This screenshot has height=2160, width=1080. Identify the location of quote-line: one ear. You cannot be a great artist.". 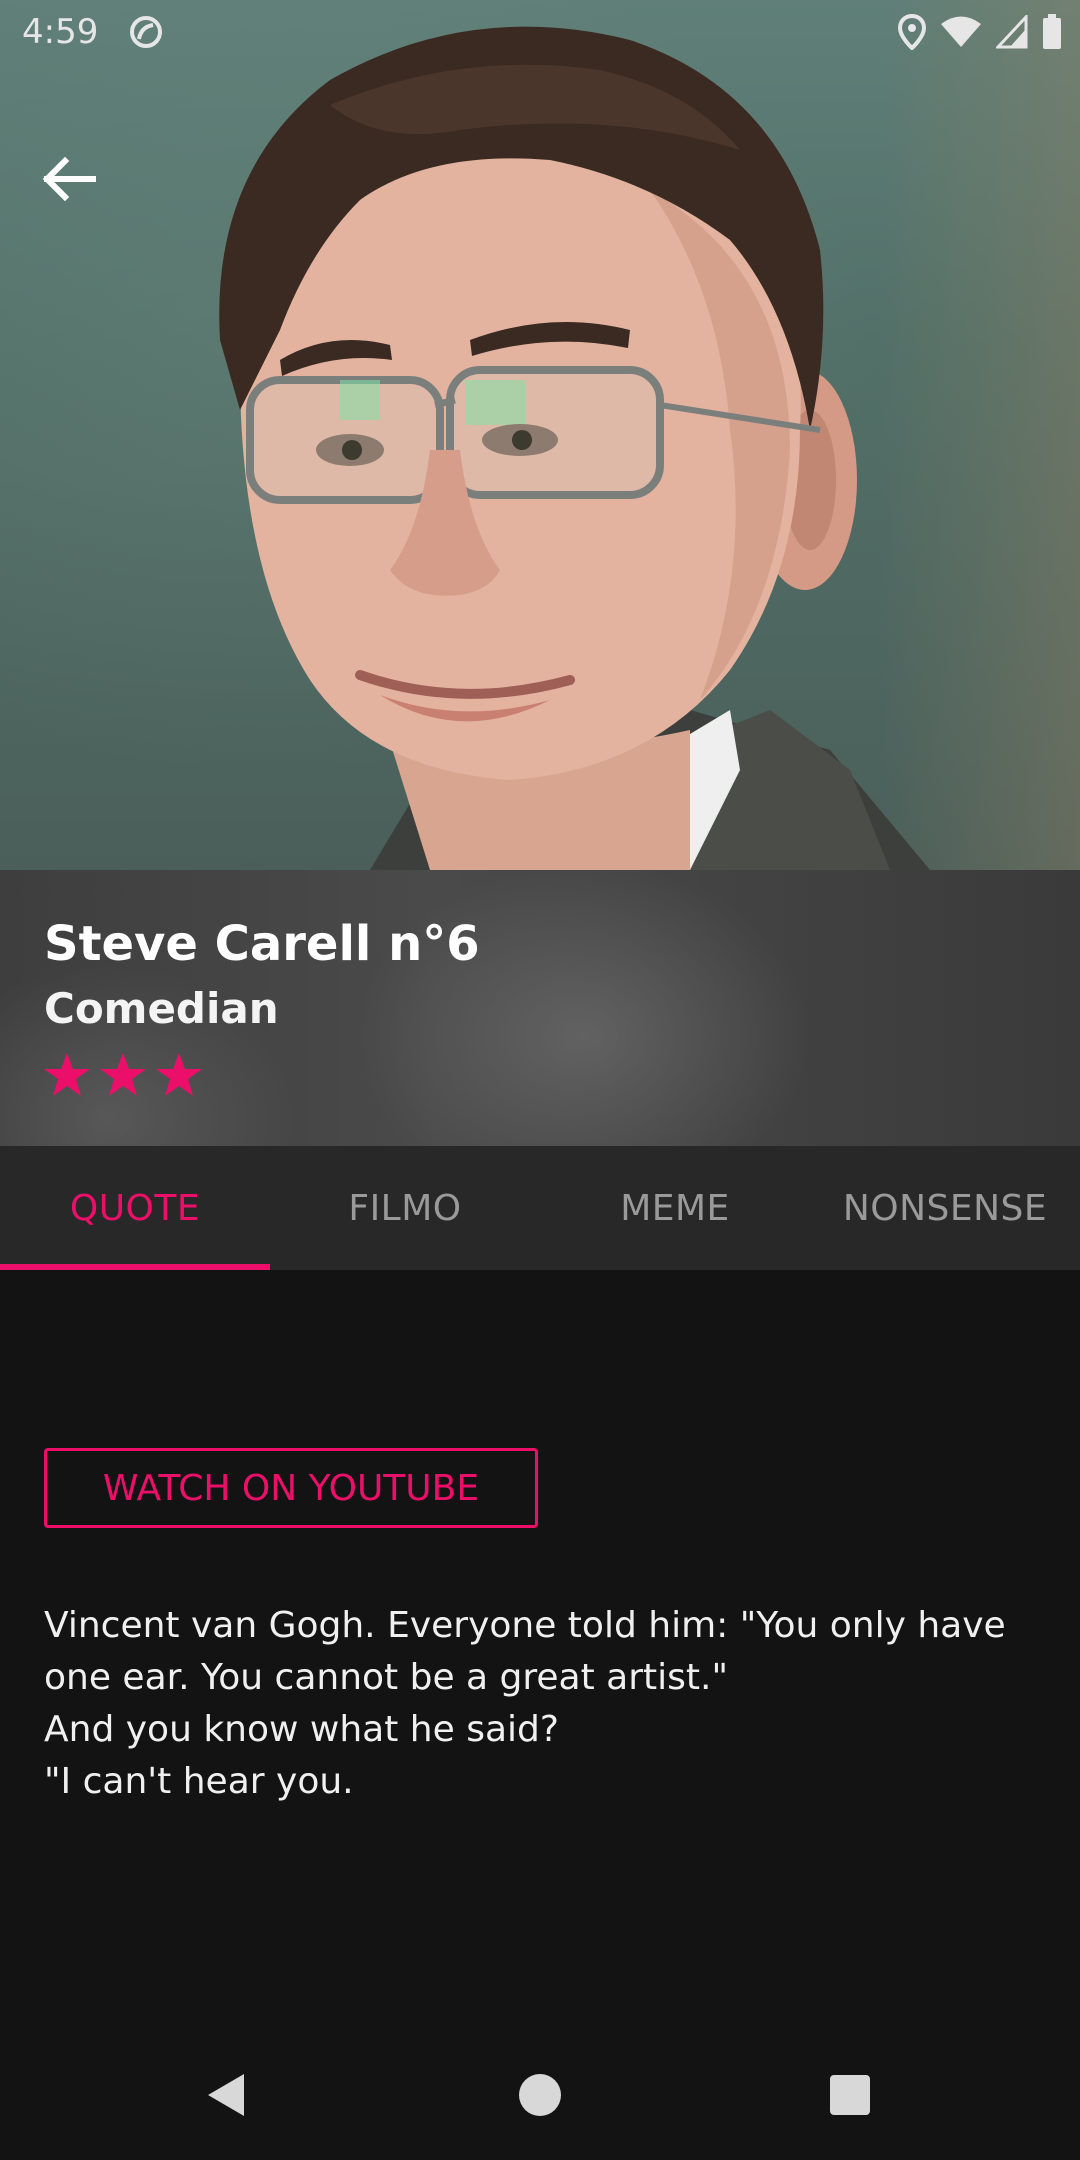
(386, 1677).